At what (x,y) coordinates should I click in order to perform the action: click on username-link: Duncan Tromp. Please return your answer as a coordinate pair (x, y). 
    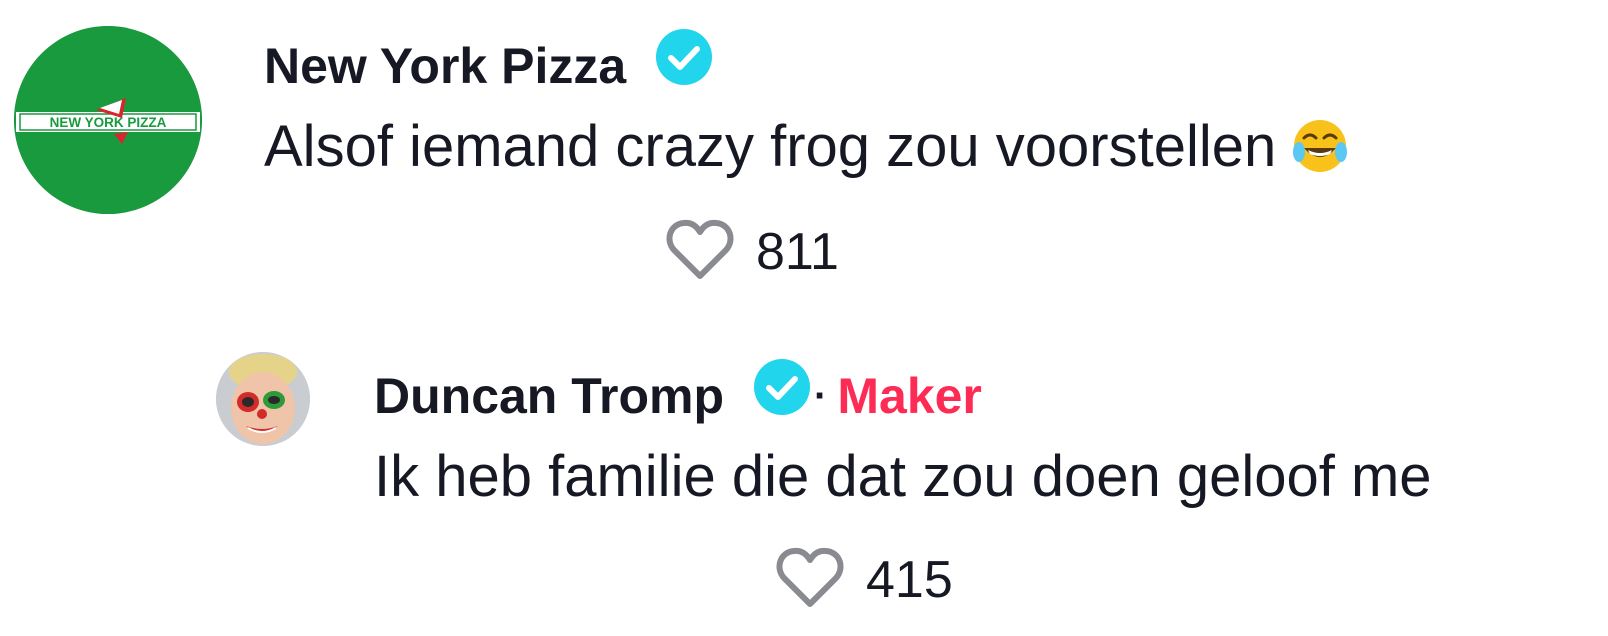
    Looking at the image, I should click on (549, 396).